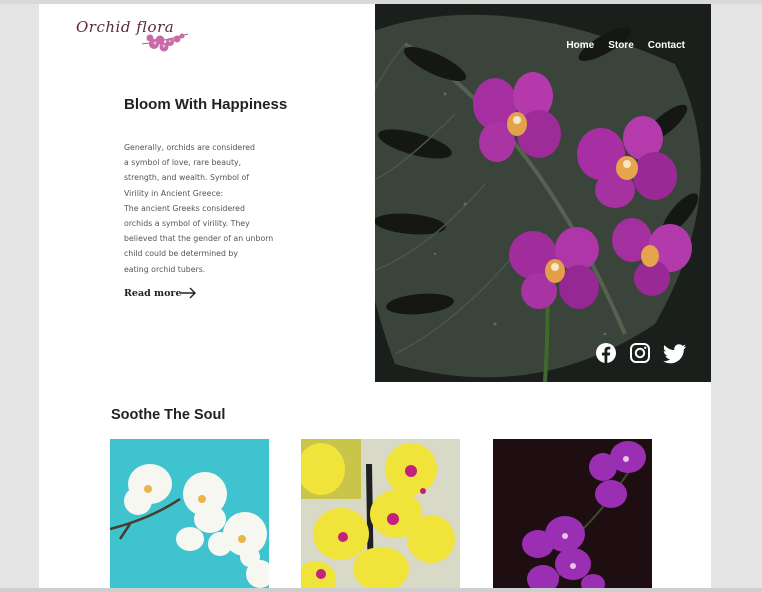  I want to click on intro-line: Virility in Ancient Greece:, so click(174, 193).